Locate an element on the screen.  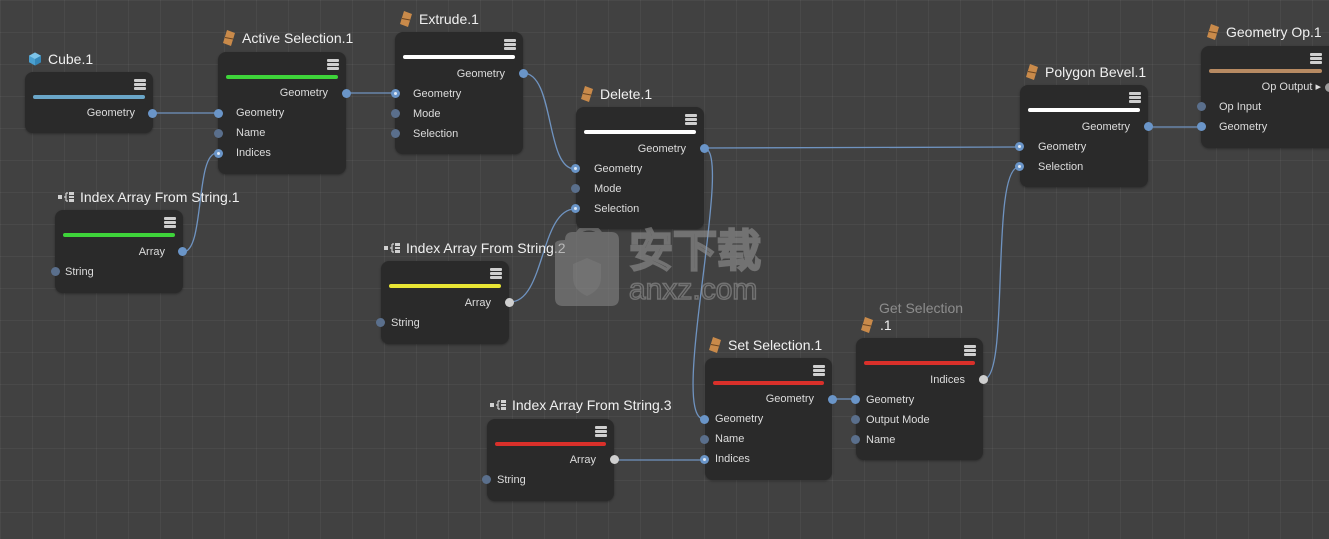
port-index-array-3-string-in is located at coordinates (486, 479).